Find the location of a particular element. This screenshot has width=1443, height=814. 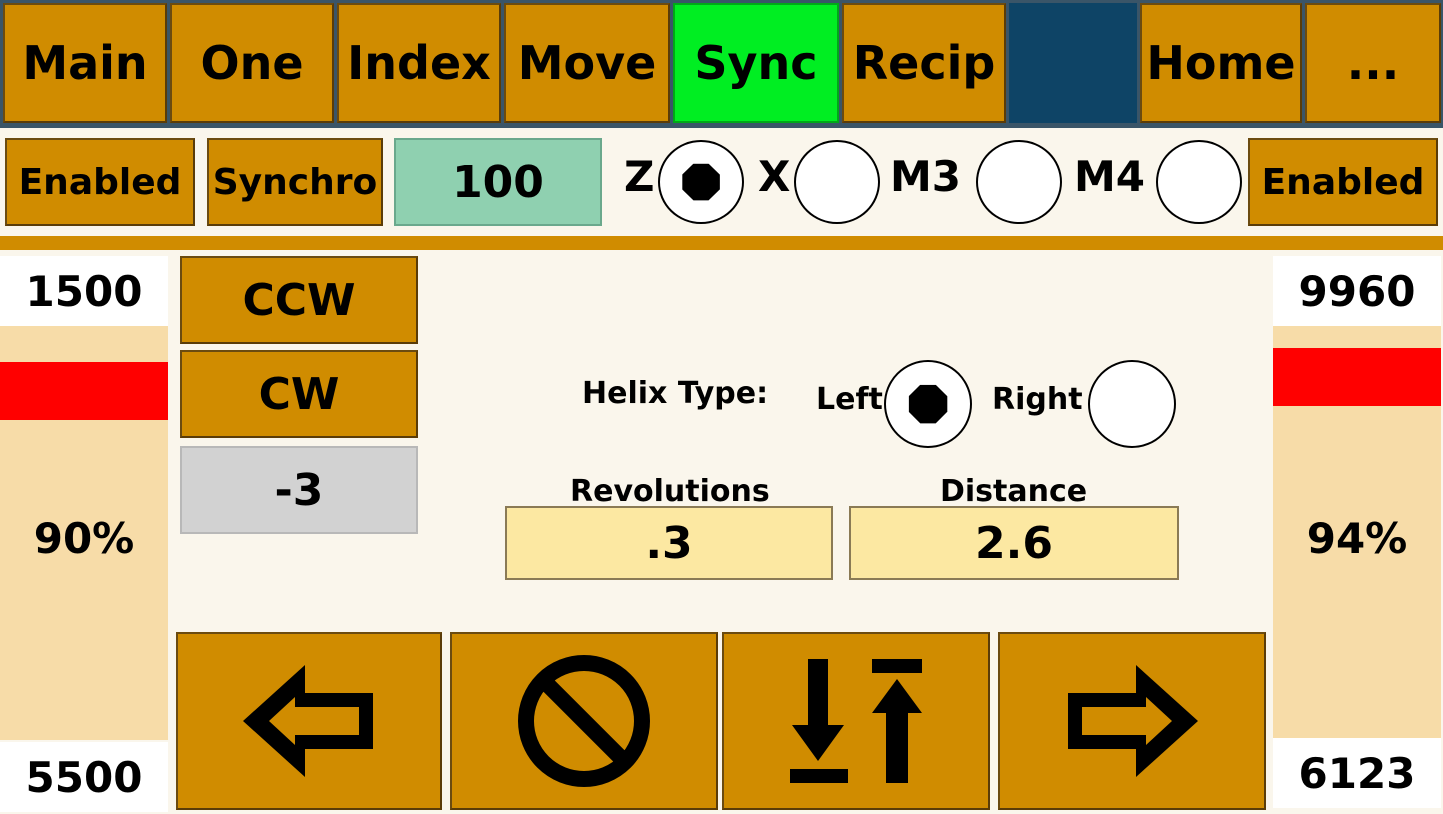

axis-m3-label: M3 is located at coordinates (926, 176).